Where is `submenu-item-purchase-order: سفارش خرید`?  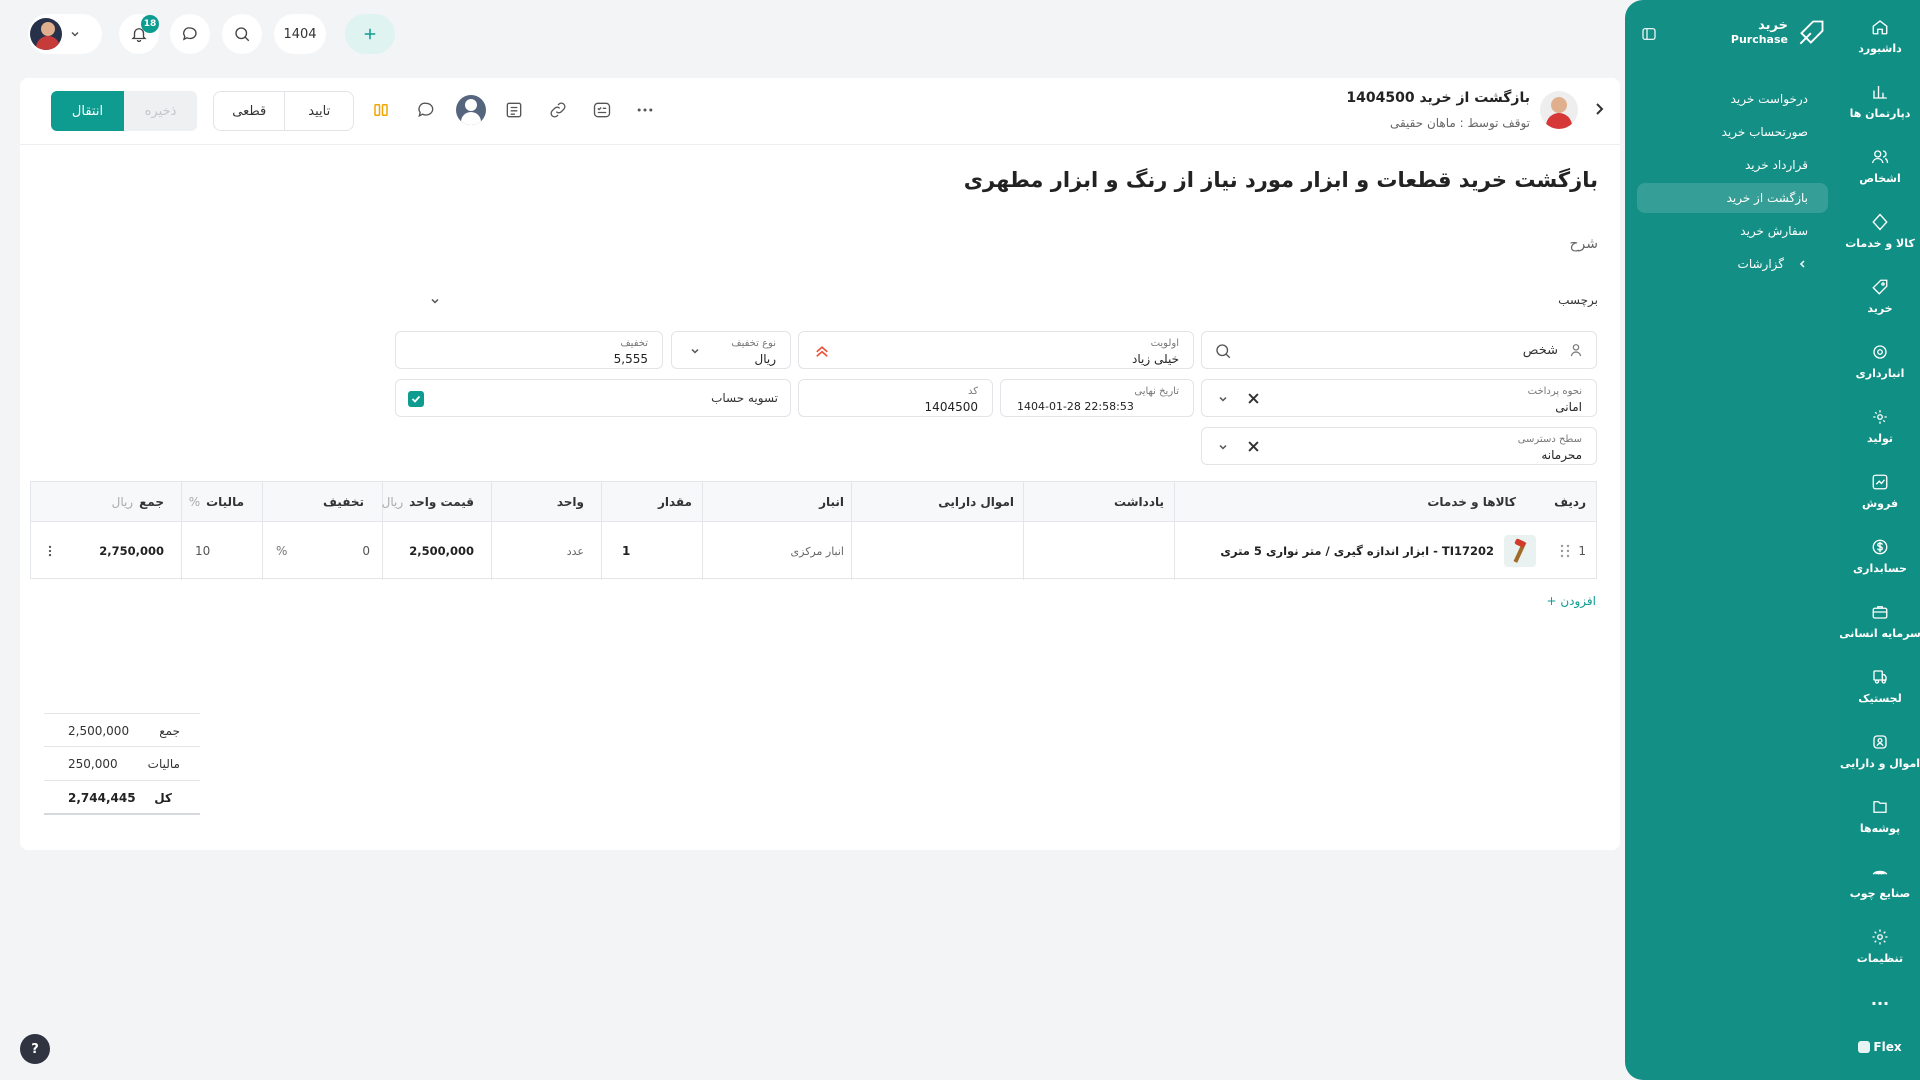 submenu-item-purchase-order: سفارش خرید is located at coordinates (1732, 231).